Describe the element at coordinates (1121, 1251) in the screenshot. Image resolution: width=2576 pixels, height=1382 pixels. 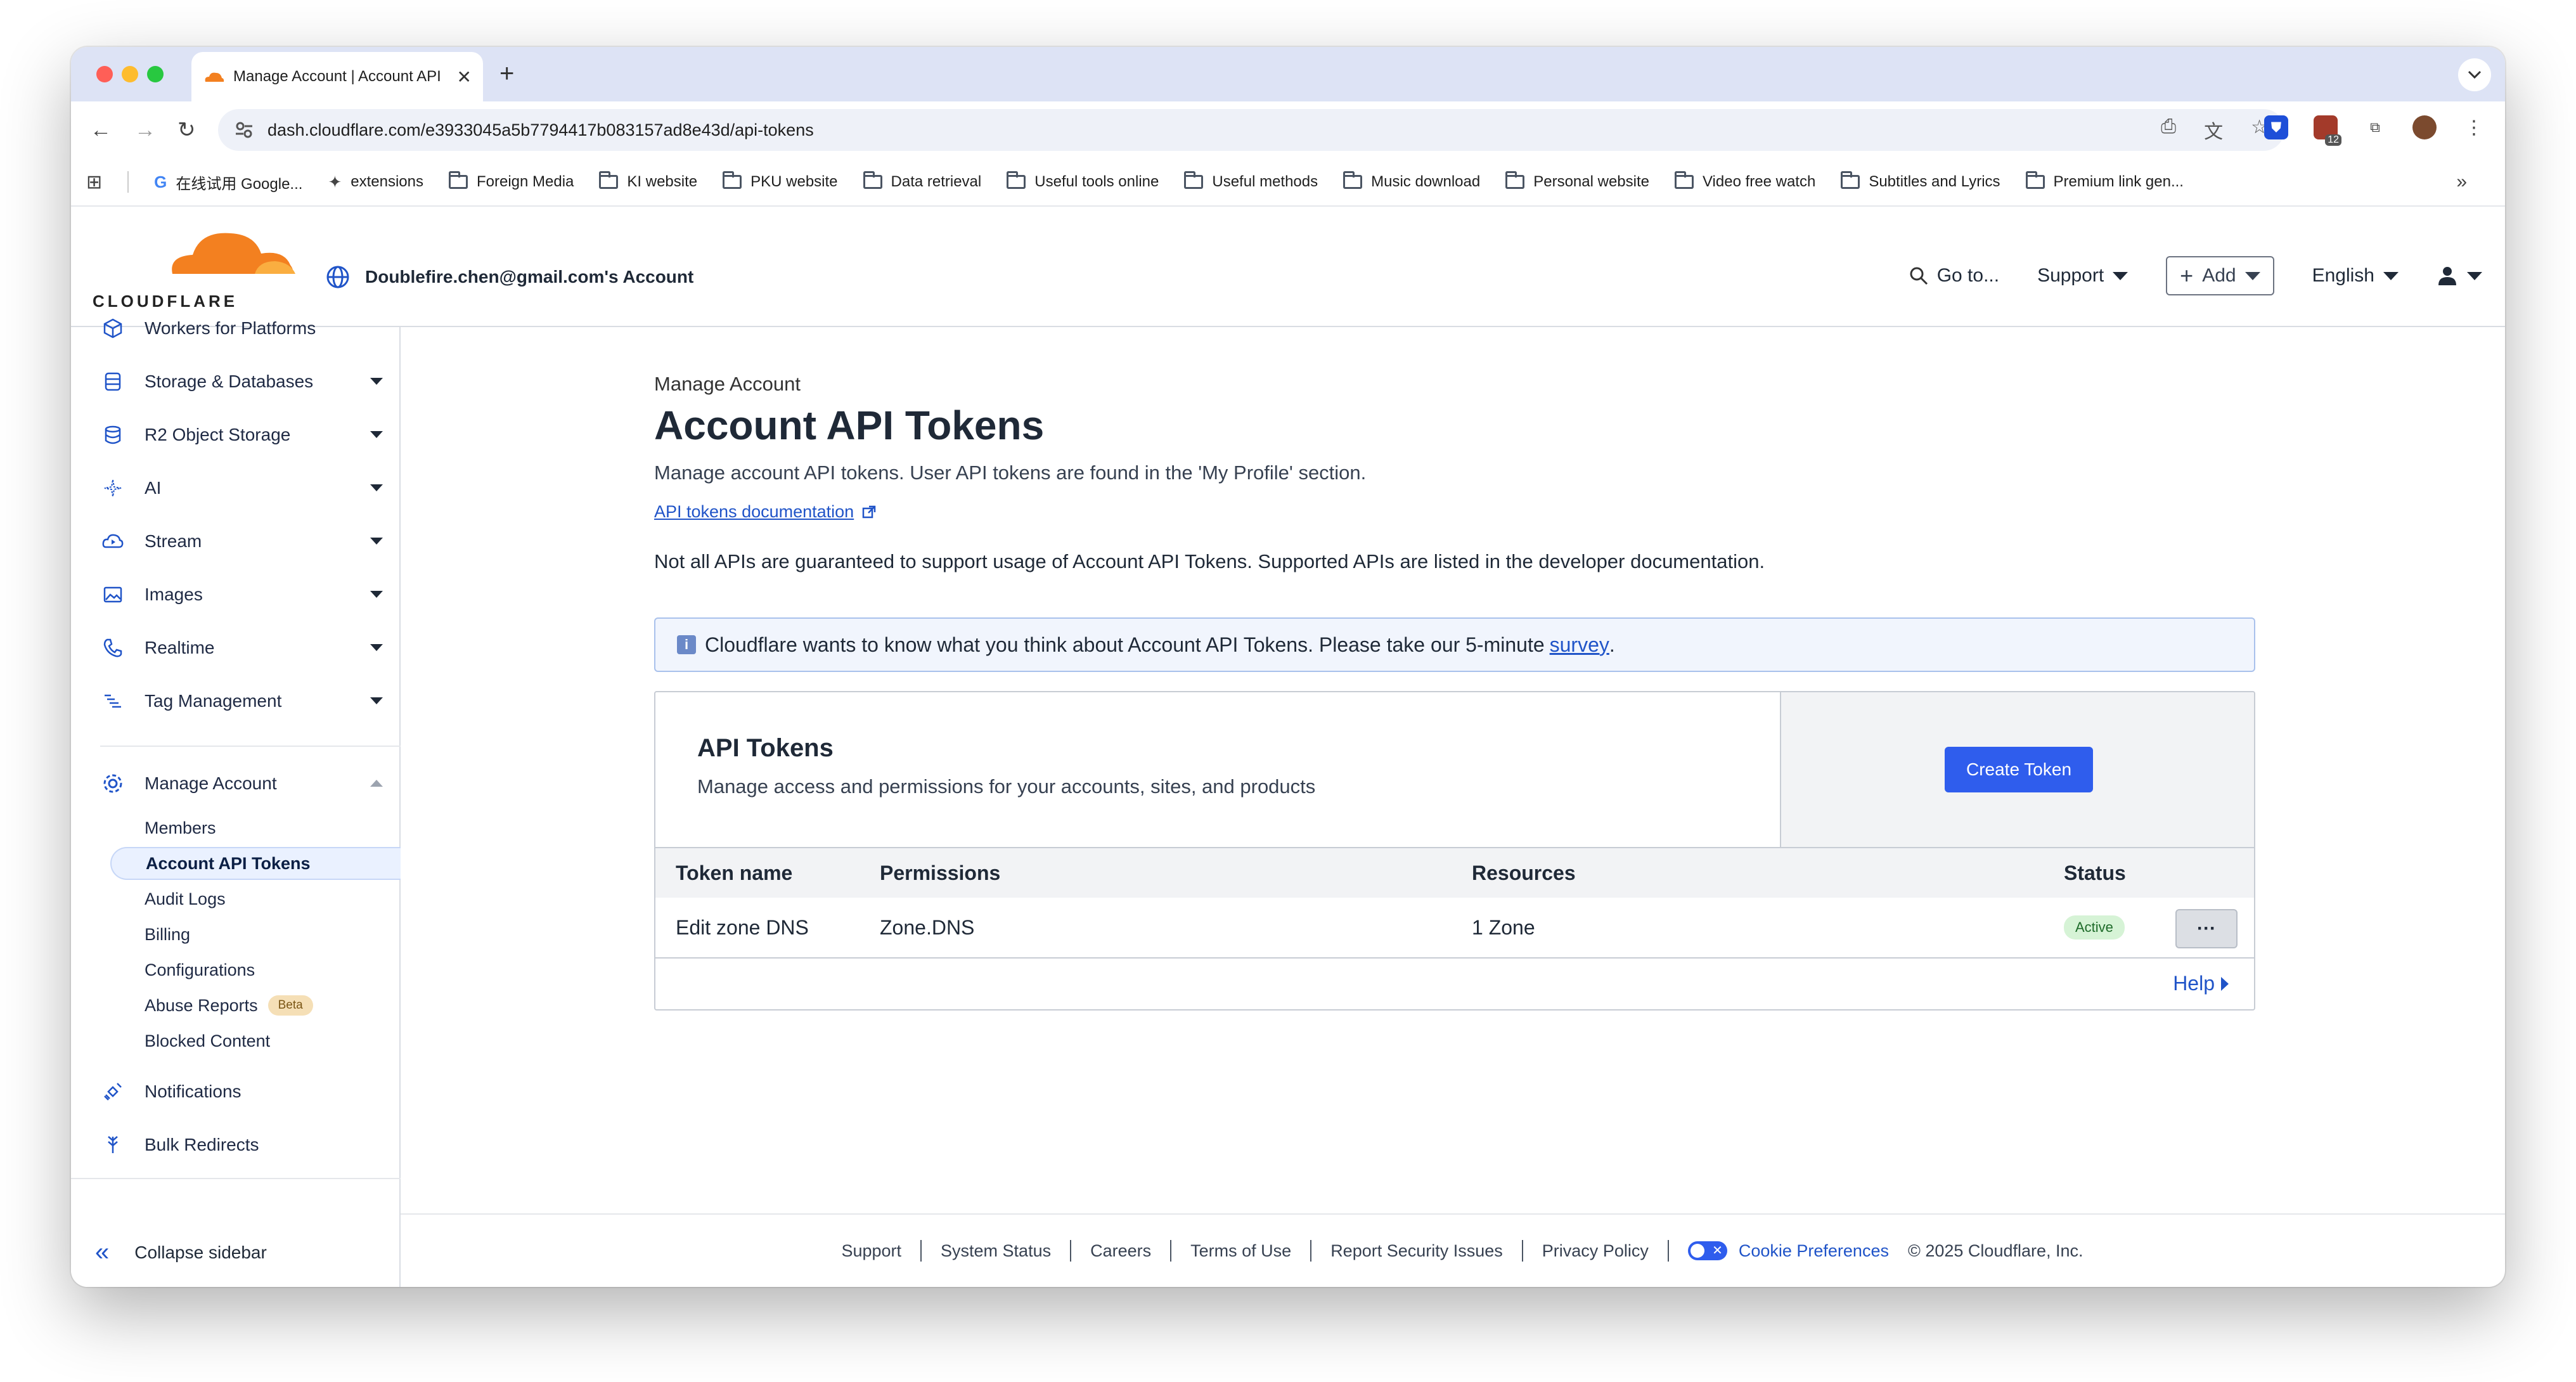
I see `footer-link-careers: Careers` at that location.